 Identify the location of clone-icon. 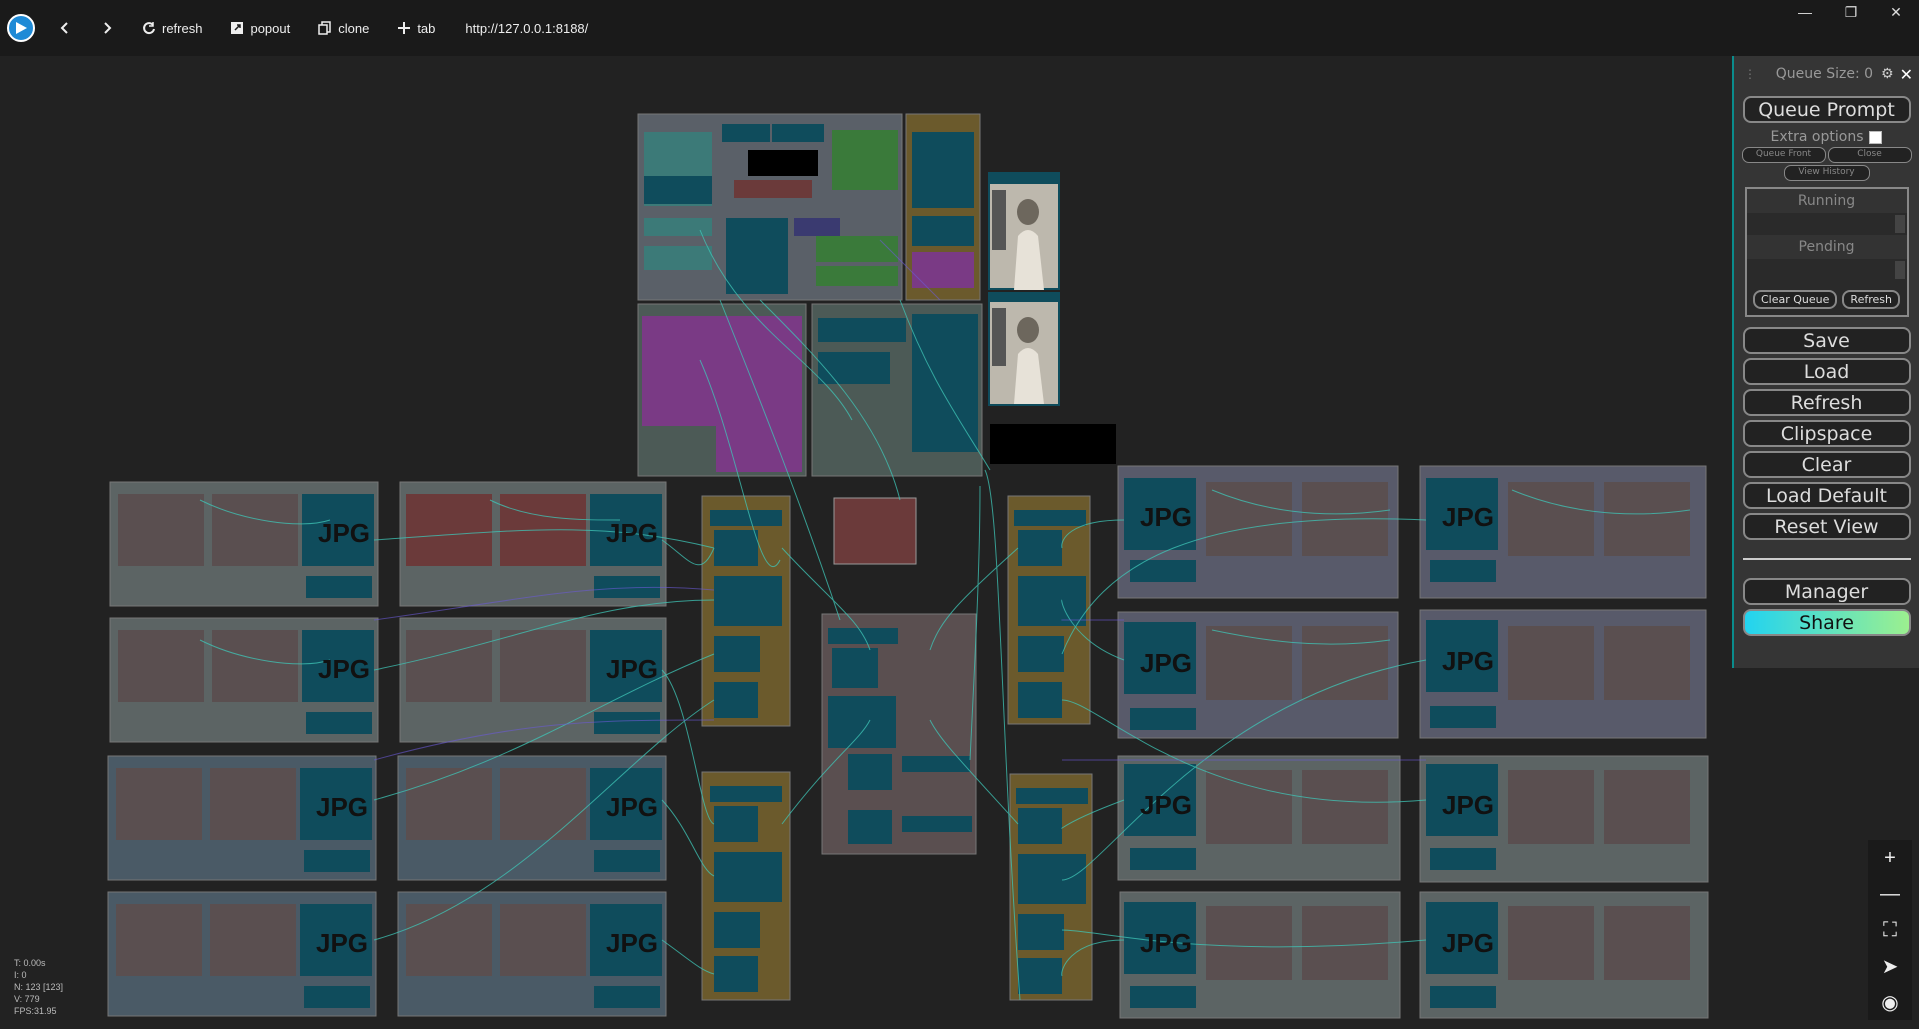
(324, 28).